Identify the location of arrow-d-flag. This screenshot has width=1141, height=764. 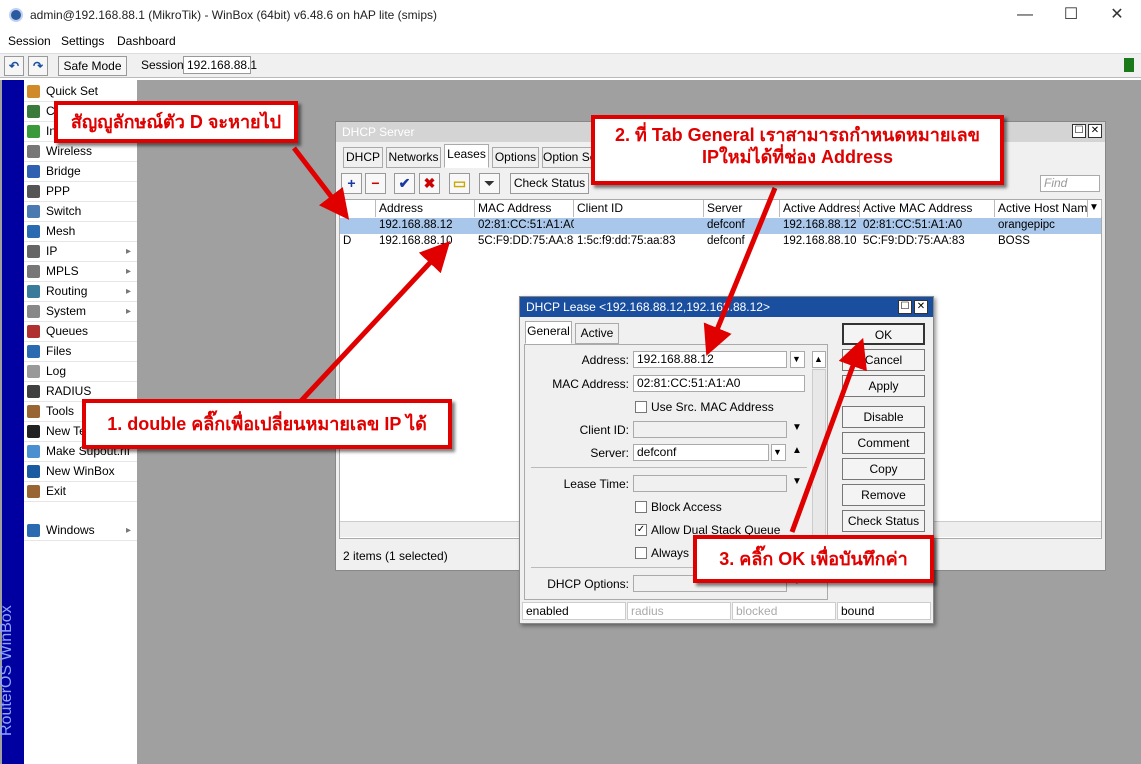
(321, 183).